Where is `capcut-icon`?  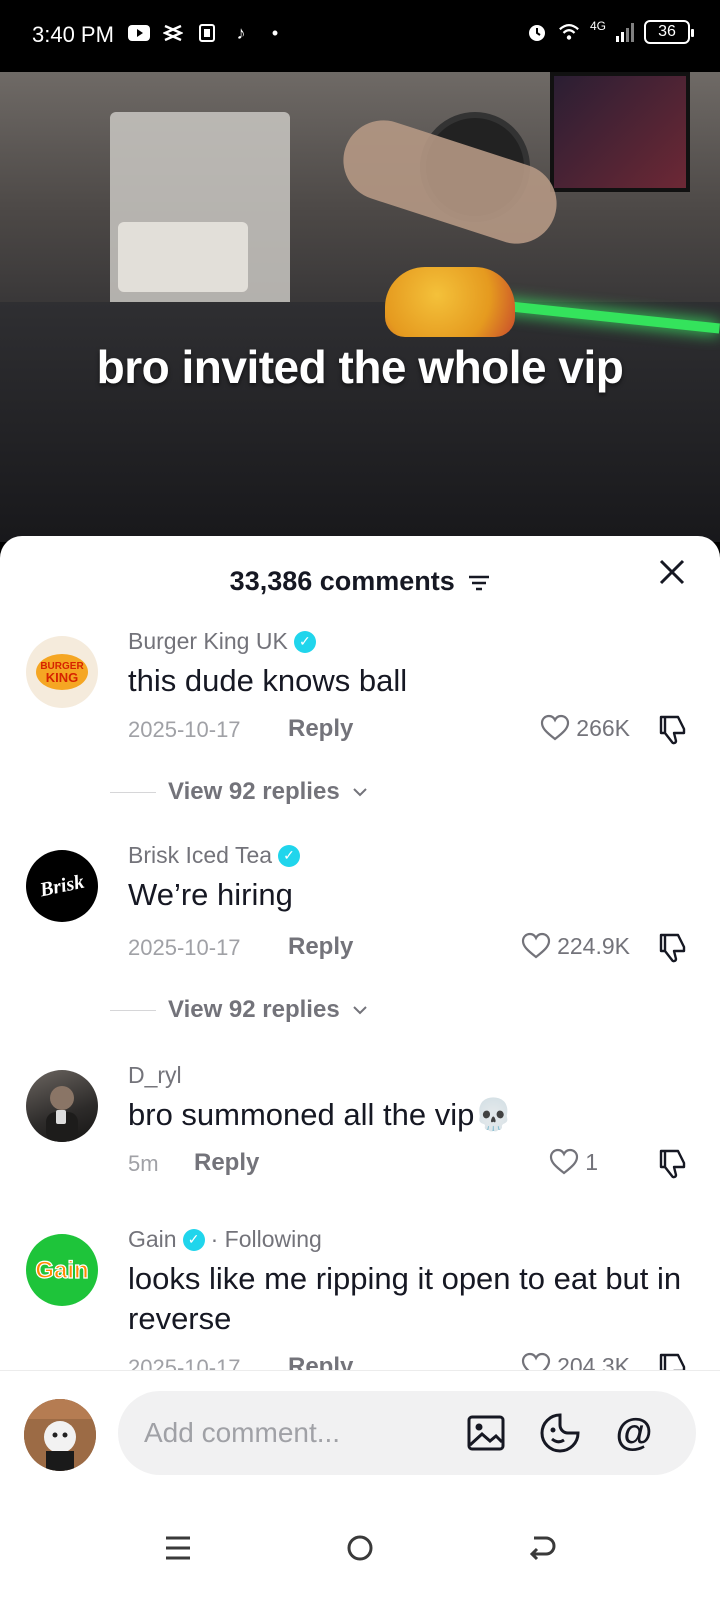
capcut-icon is located at coordinates (173, 33).